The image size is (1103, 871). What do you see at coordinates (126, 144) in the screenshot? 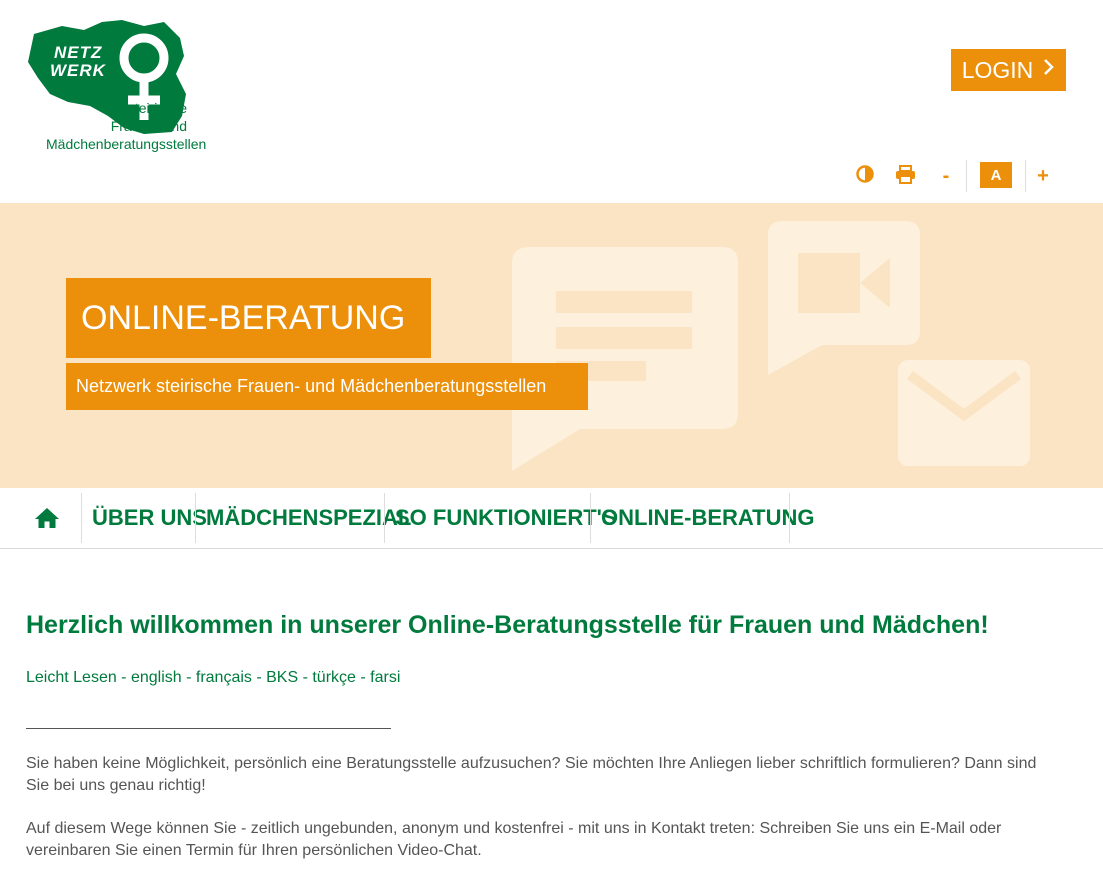
I see `logo-line3: Mädchenberatungsstellen` at bounding box center [126, 144].